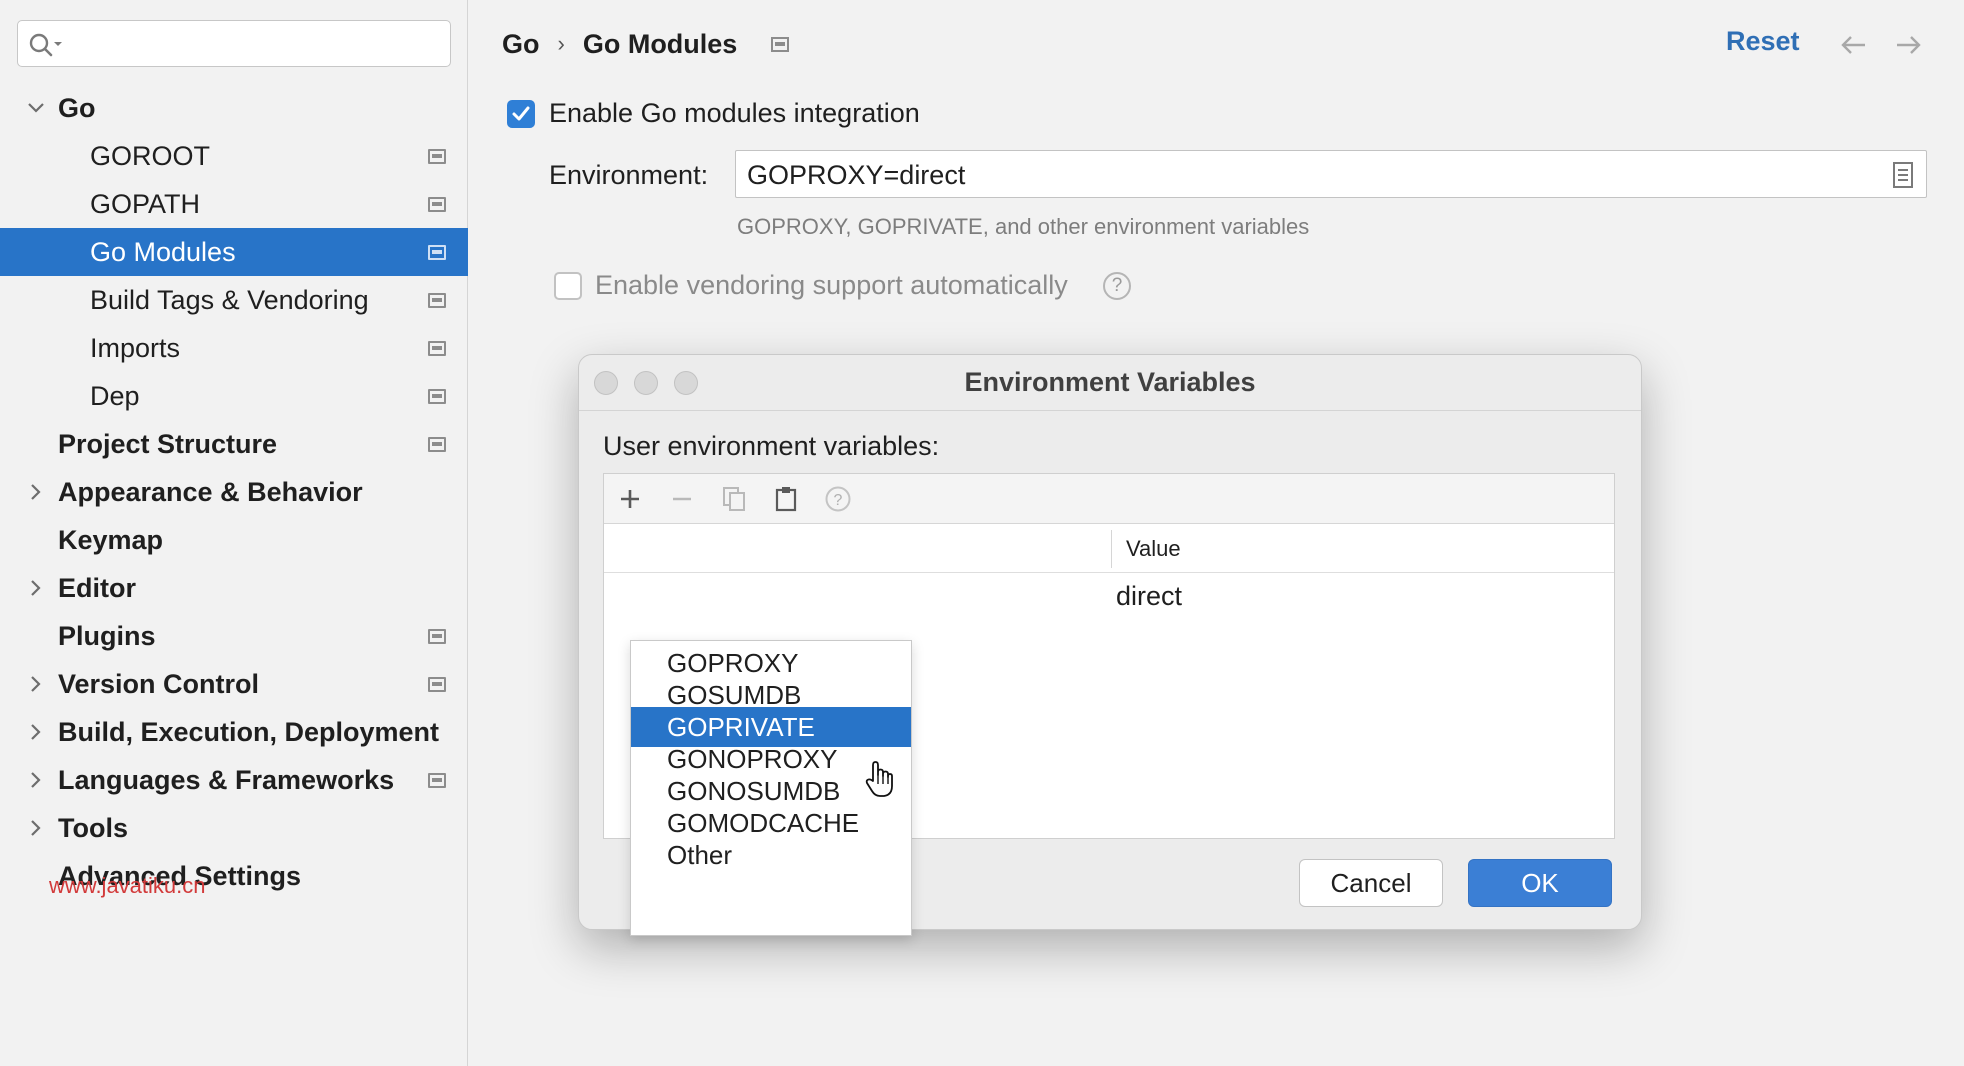 The height and width of the screenshot is (1066, 1964). I want to click on tree-item-go: Go, so click(234, 108).